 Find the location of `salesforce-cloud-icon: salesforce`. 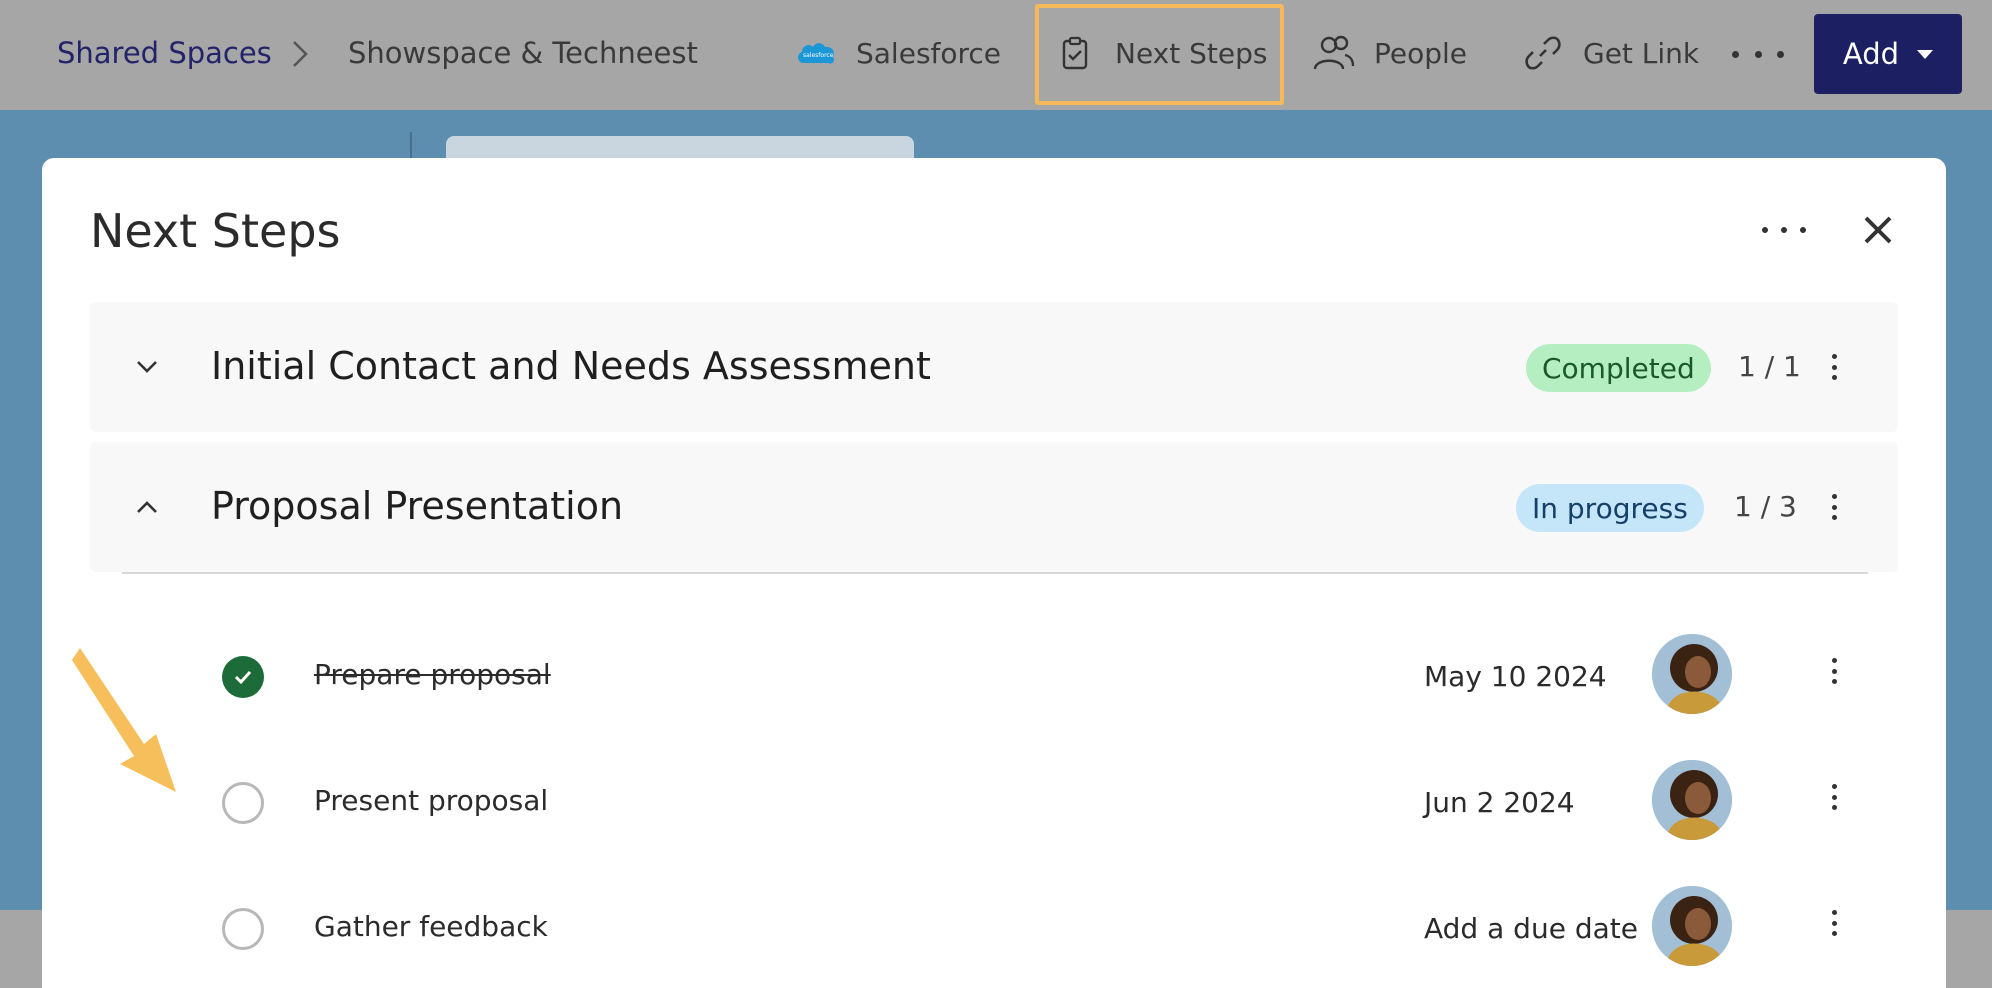

salesforce-cloud-icon: salesforce is located at coordinates (816, 53).